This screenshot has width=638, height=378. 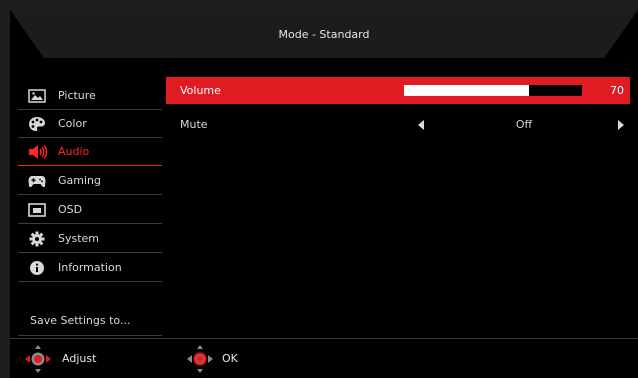 I want to click on sidebar-item-color: Color, so click(x=90, y=124).